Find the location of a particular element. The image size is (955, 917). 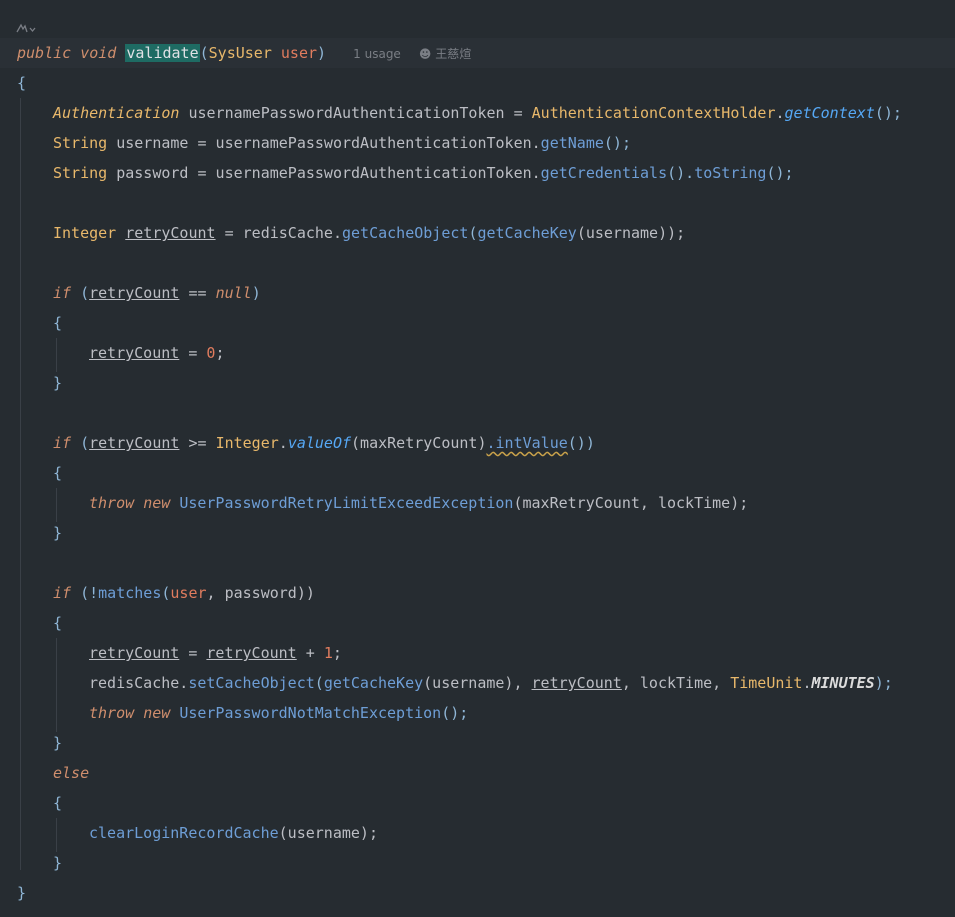

code-line-close-brace: } is located at coordinates (21, 893).